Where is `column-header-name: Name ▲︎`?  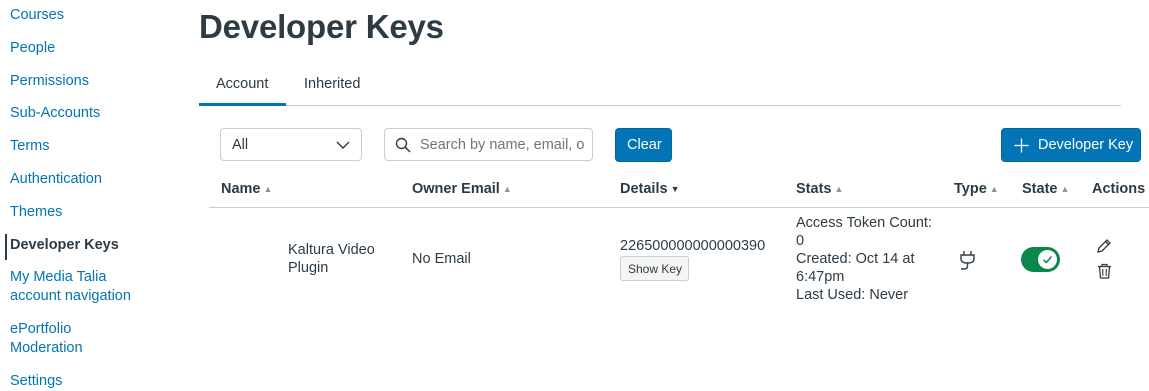
column-header-name: Name ▲︎ is located at coordinates (246, 189).